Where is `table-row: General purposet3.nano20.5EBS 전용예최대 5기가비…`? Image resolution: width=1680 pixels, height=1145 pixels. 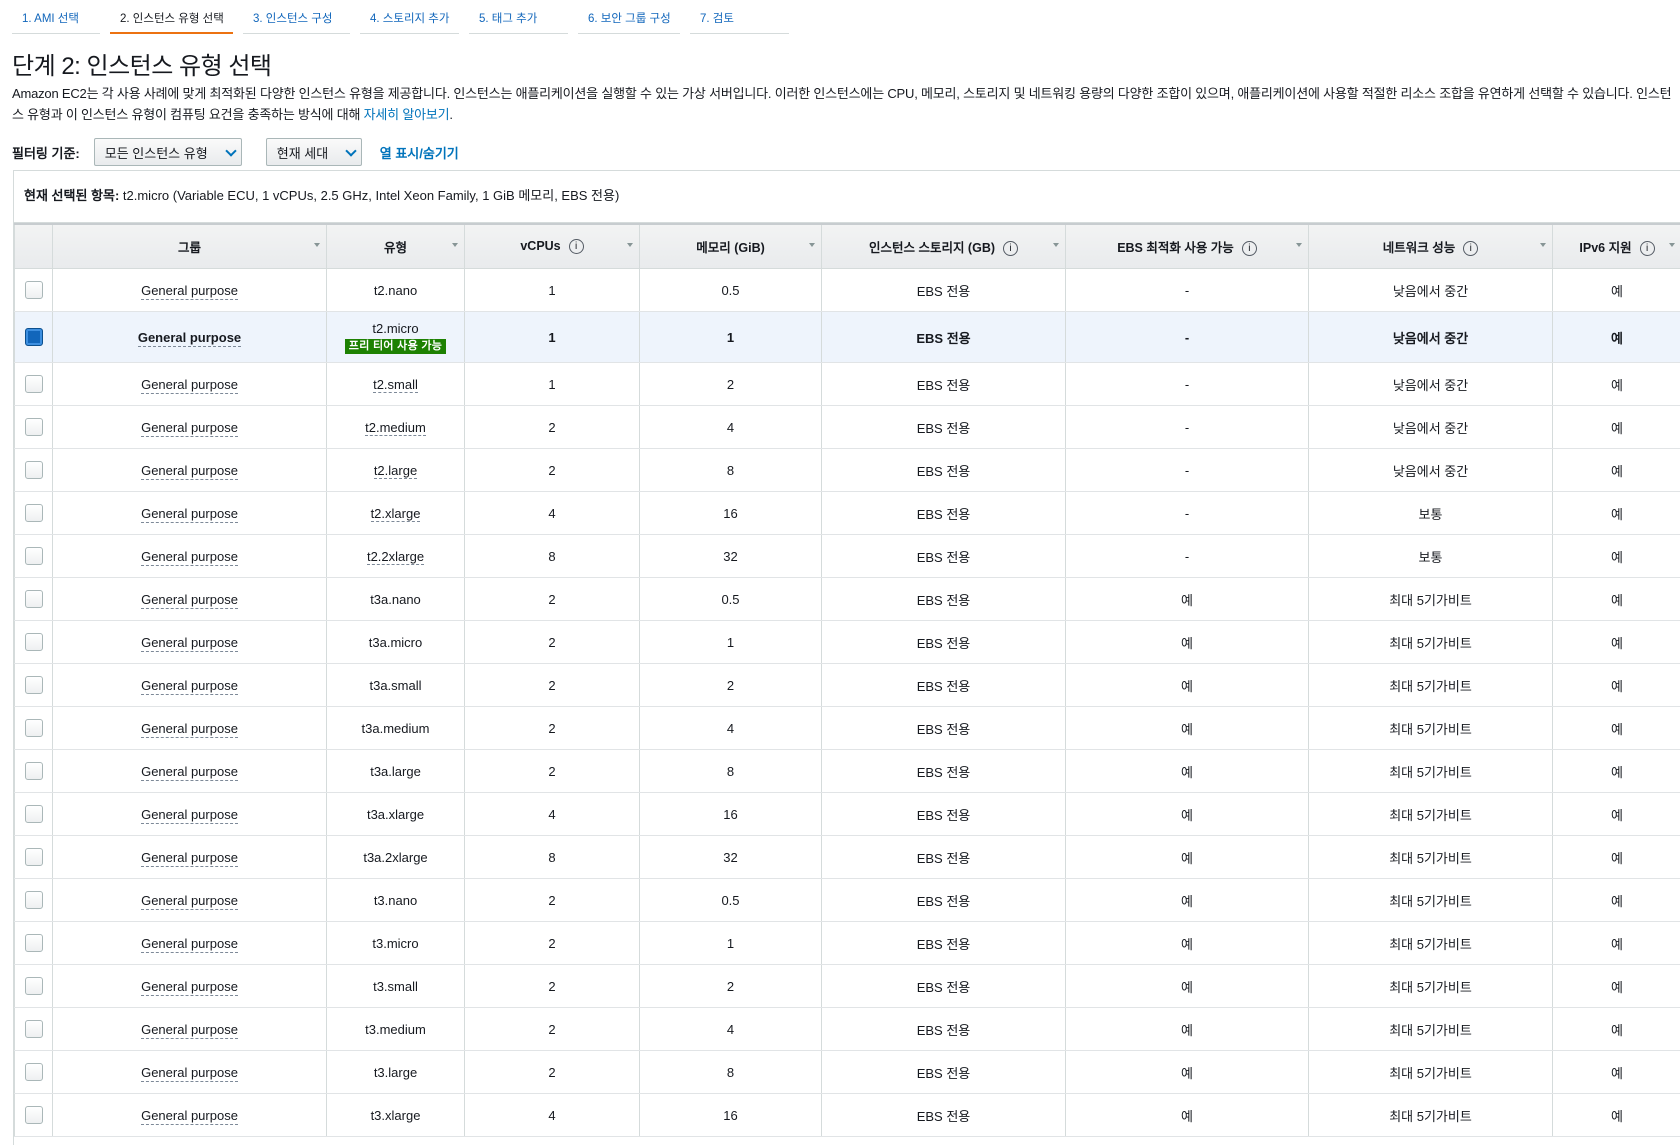 table-row: General purposet3.nano20.5EBS 전용예최대 5기가비… is located at coordinates (847, 900).